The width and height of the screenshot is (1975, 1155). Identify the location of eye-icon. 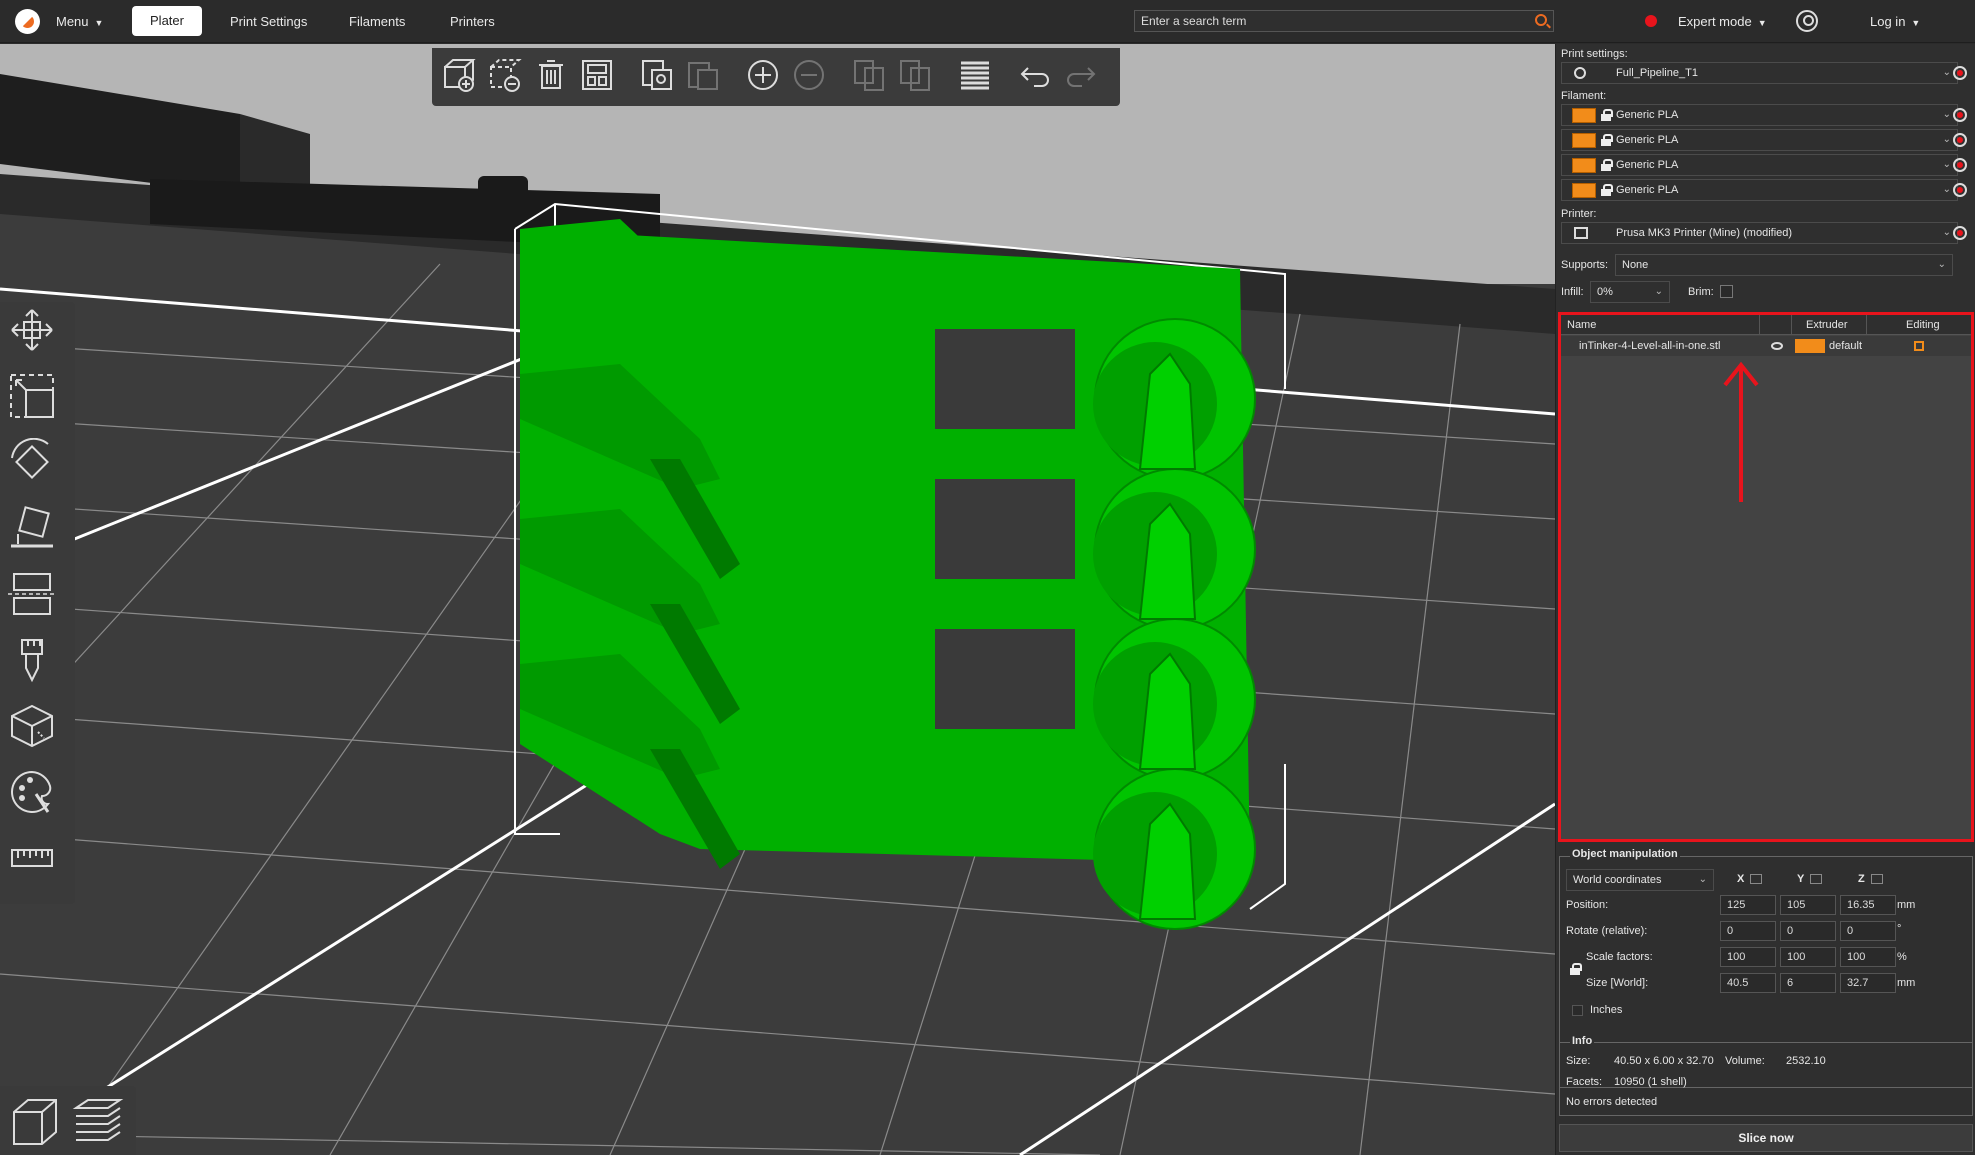
(1777, 346).